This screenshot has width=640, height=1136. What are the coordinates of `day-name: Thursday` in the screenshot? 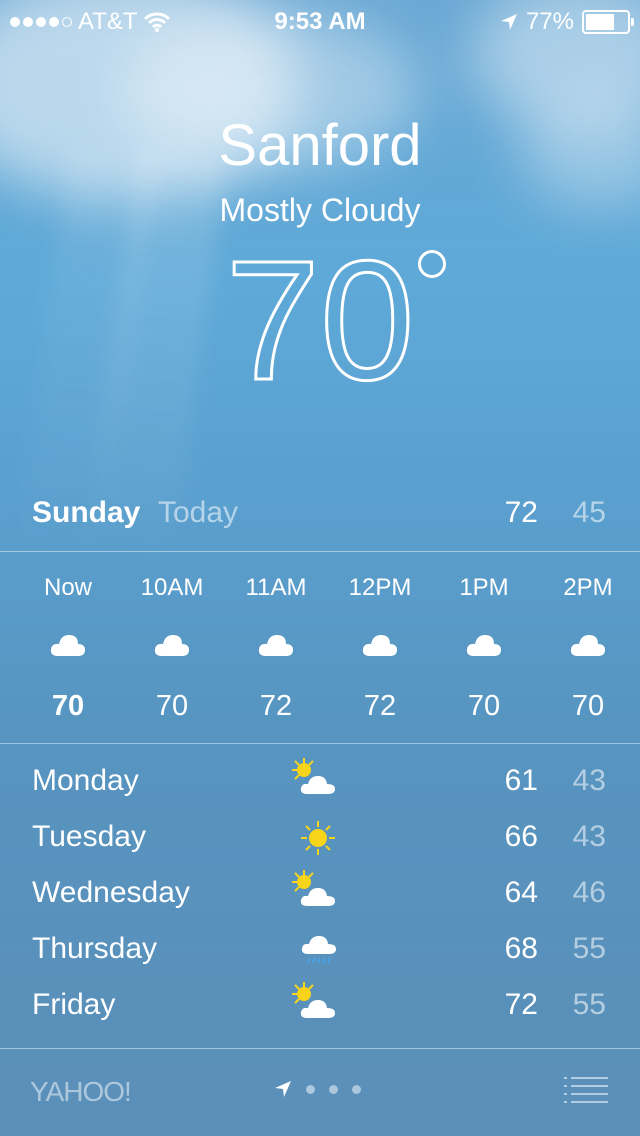 It's located at (95, 948).